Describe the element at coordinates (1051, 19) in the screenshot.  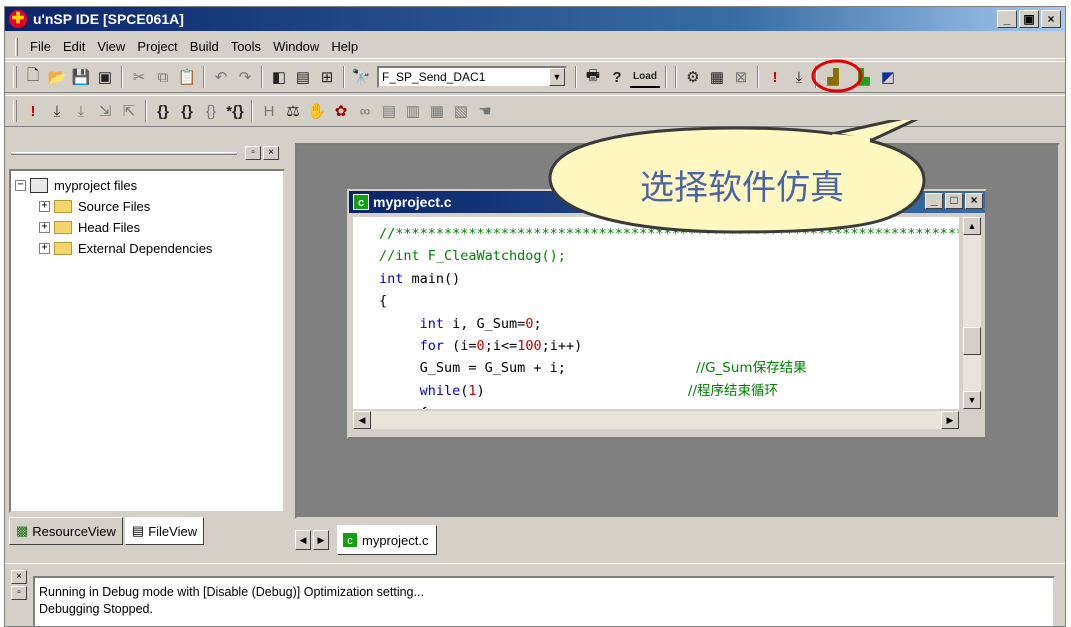
I see `close-button: ×` at that location.